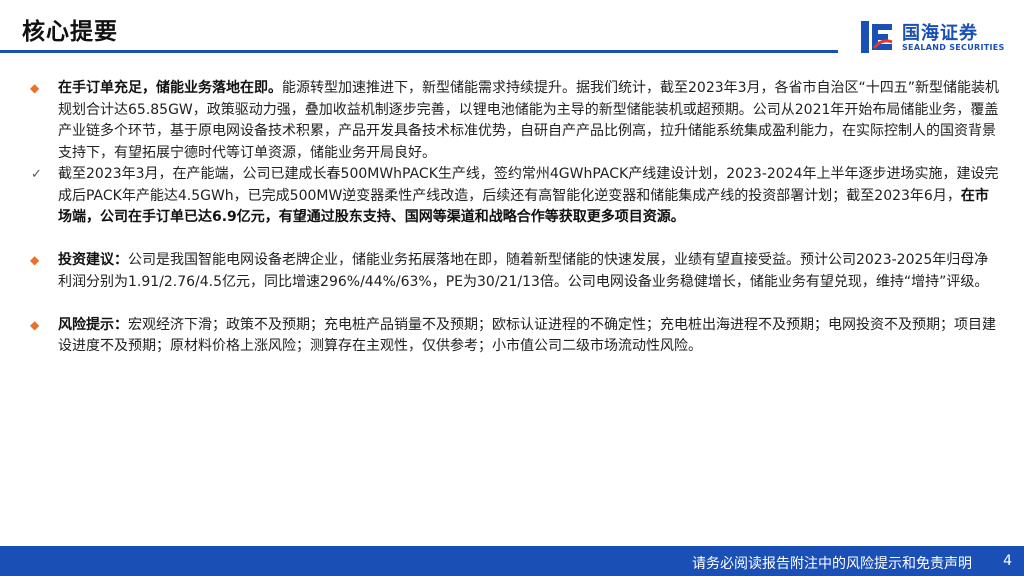 This screenshot has width=1024, height=576. I want to click on page-number: 4, so click(1007, 561).